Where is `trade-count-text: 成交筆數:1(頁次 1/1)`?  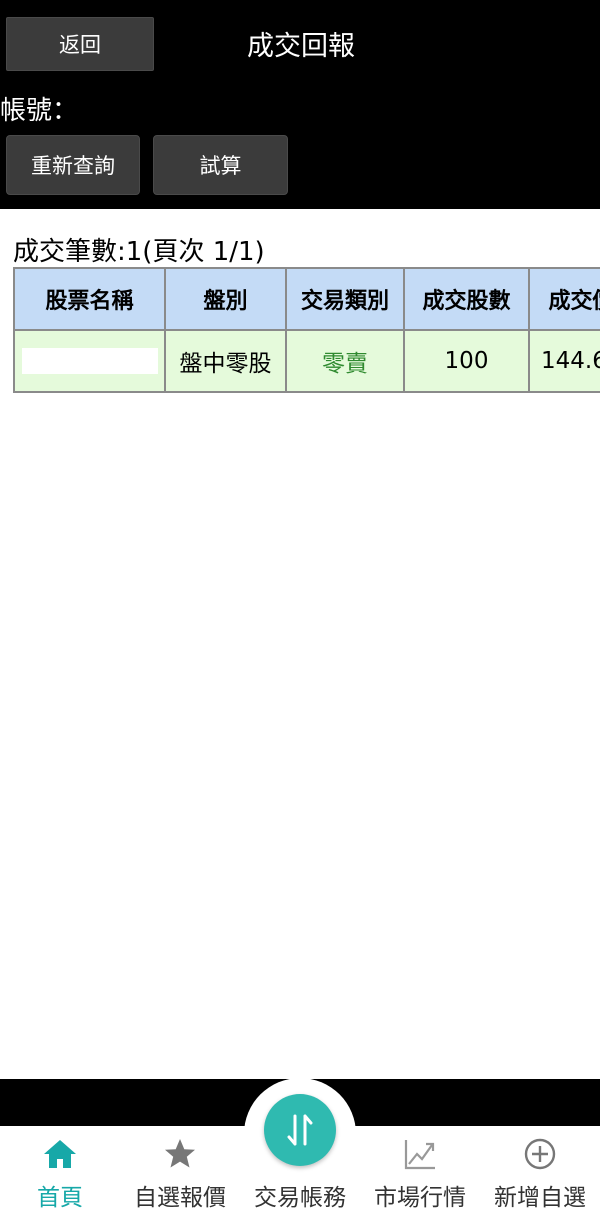
trade-count-text: 成交筆數:1(頁次 1/1) is located at coordinates (139, 252).